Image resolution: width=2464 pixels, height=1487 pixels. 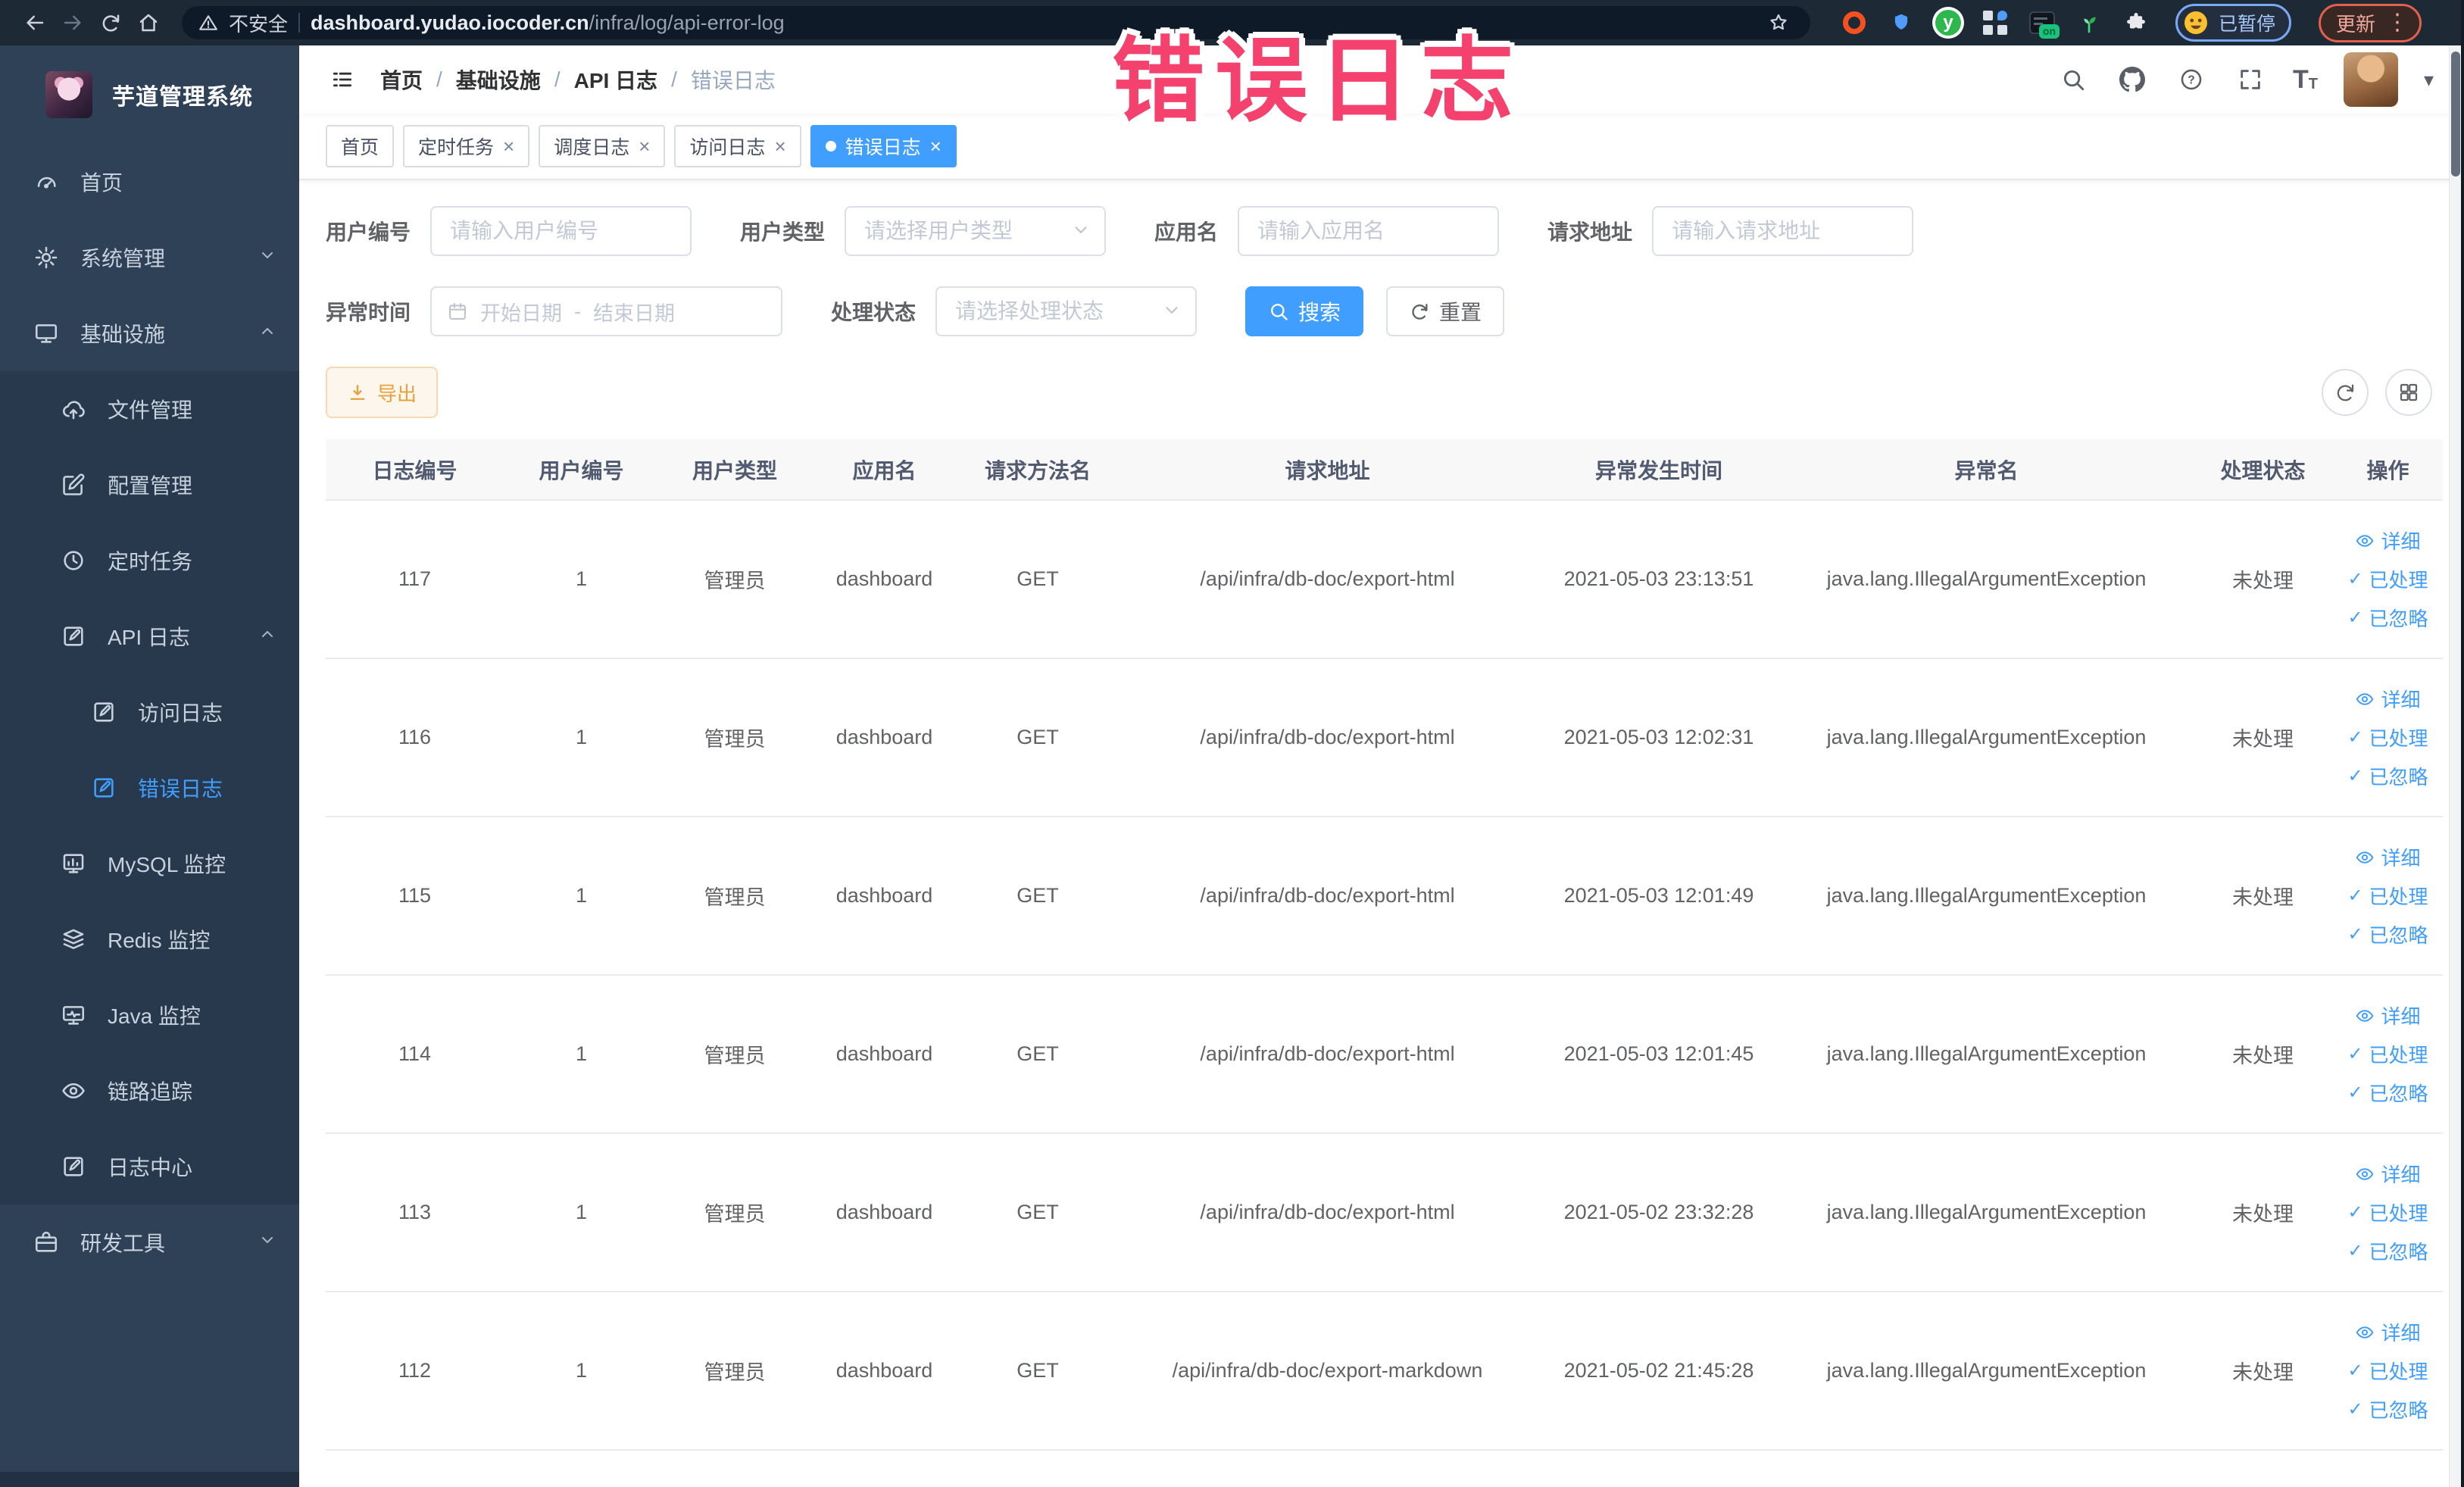 I want to click on sidebar-item-label: Java 监控, so click(x=154, y=1016).